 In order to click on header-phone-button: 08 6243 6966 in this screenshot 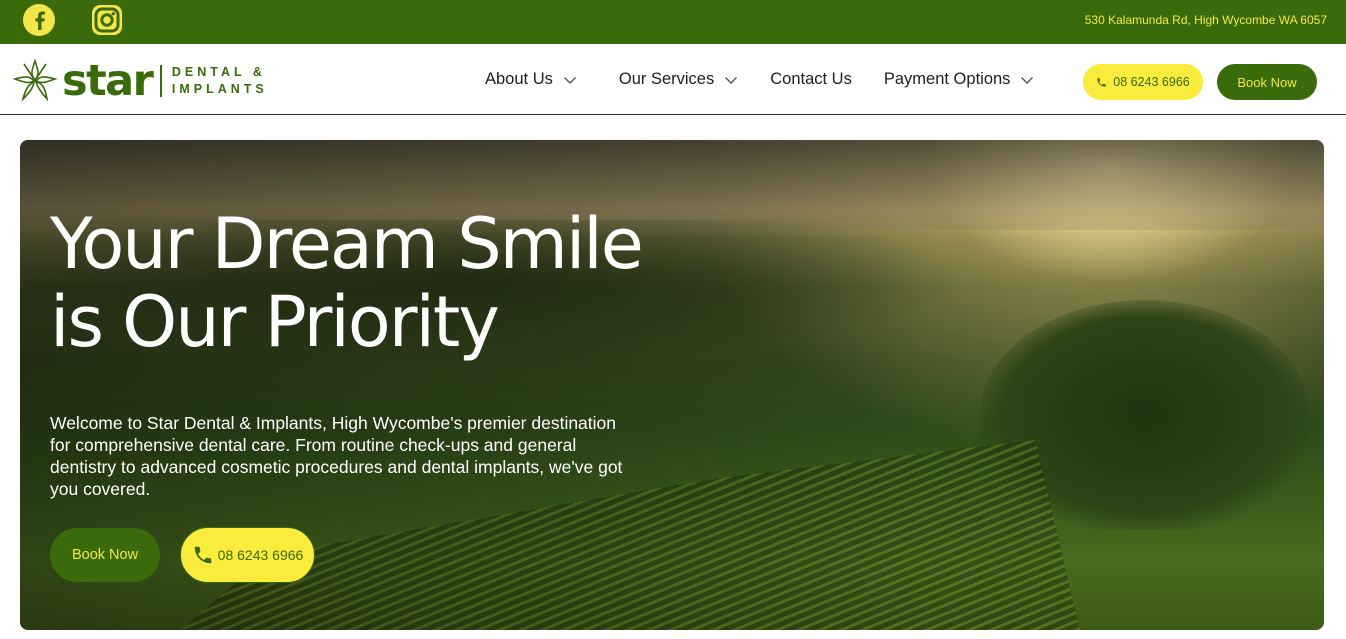, I will do `click(1143, 82)`.